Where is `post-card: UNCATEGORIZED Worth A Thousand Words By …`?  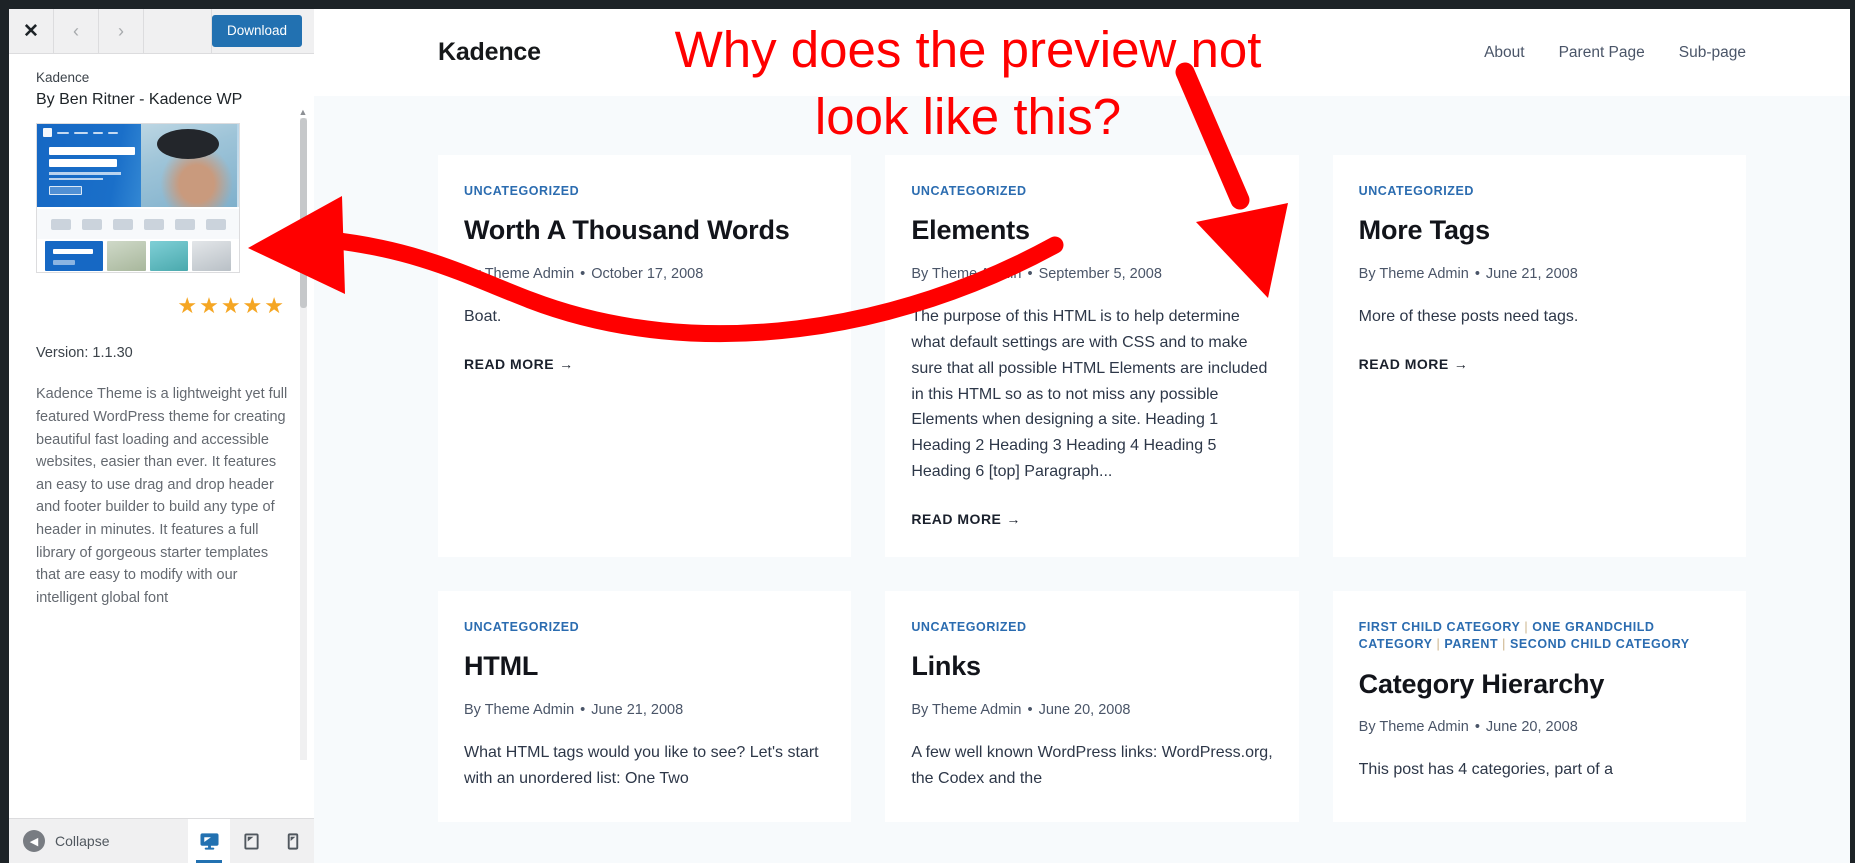
post-card: UNCATEGORIZED Worth A Thousand Words By … is located at coordinates (645, 356).